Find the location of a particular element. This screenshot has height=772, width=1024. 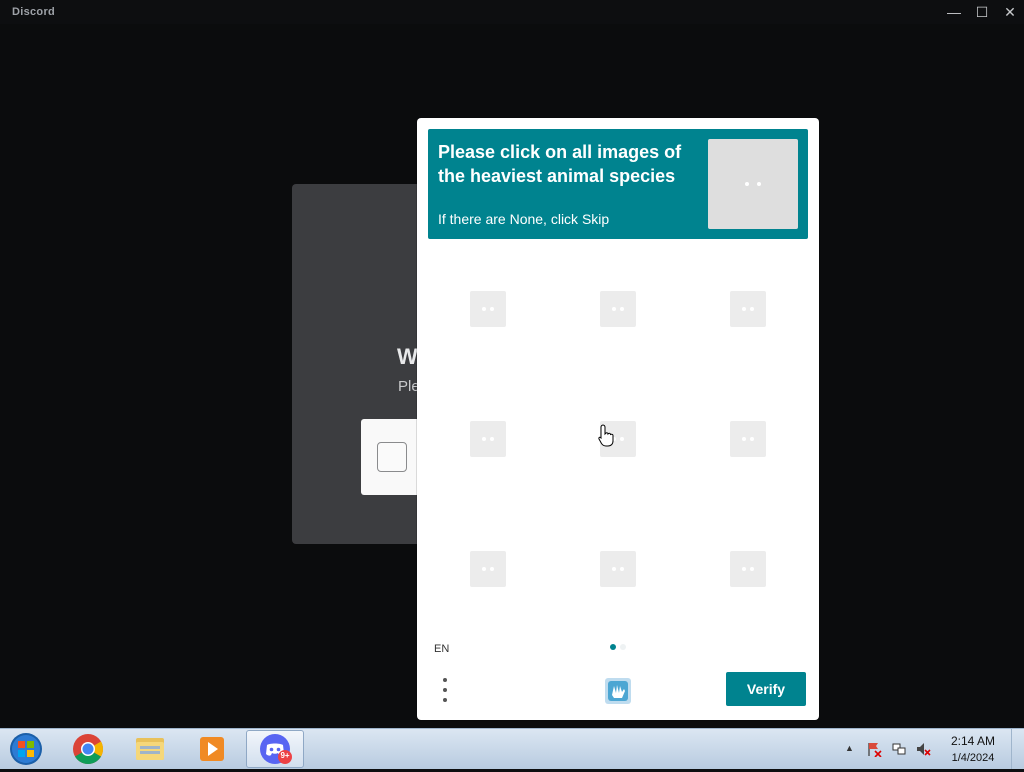

hand-cursor-icon is located at coordinates (606, 435).